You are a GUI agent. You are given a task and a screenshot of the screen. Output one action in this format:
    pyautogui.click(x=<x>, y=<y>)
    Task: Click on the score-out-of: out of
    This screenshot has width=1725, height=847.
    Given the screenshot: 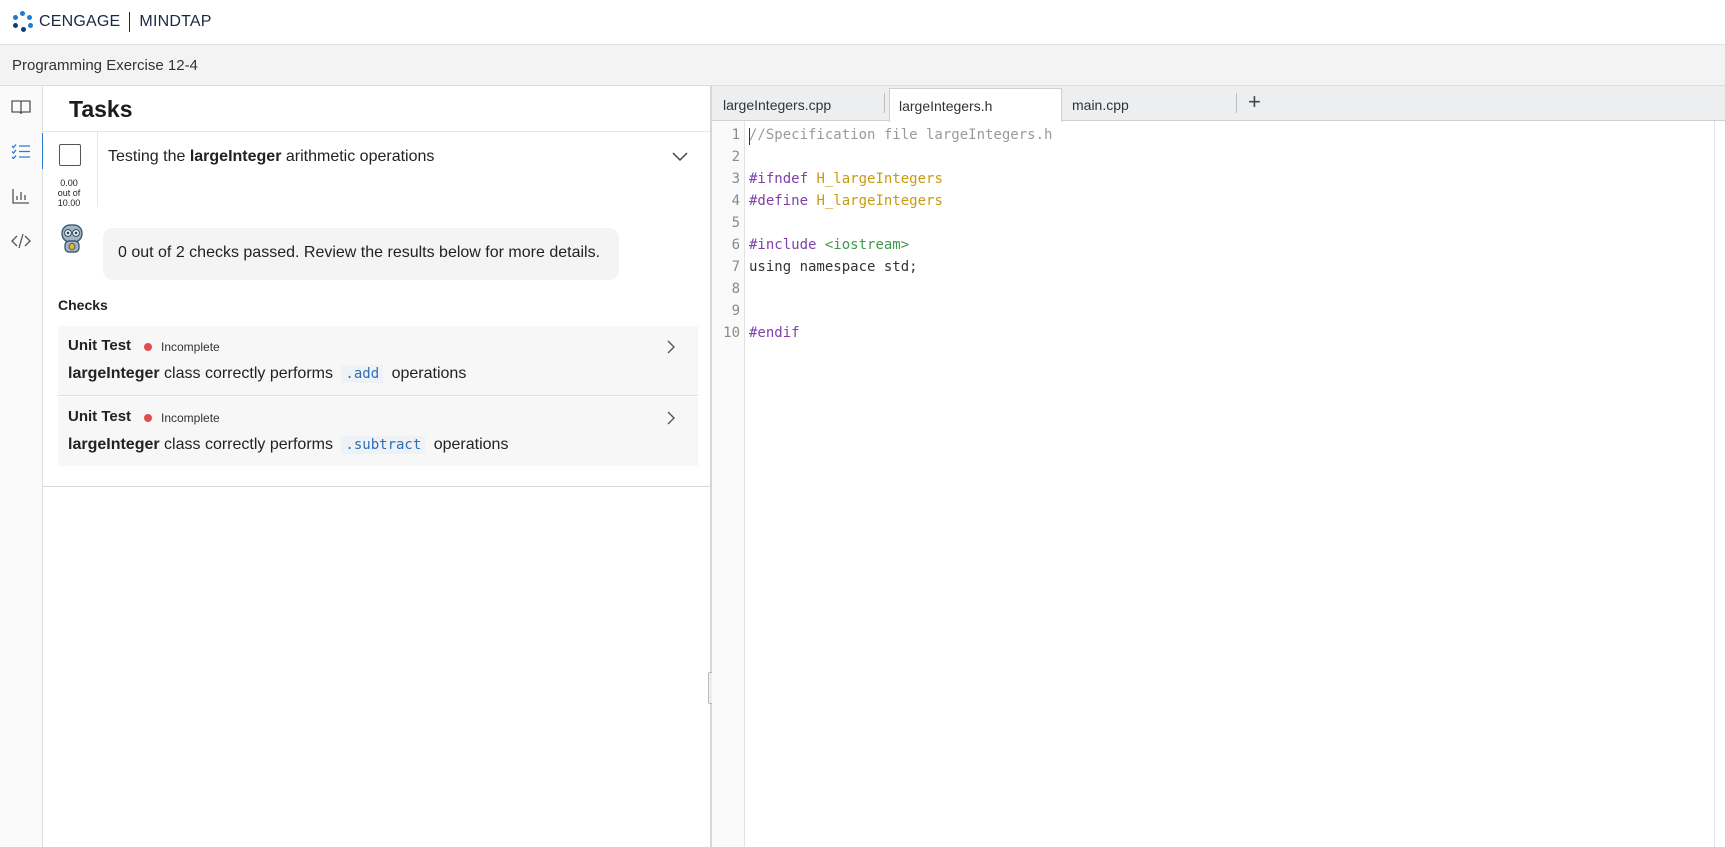 What is the action you would take?
    pyautogui.click(x=69, y=193)
    